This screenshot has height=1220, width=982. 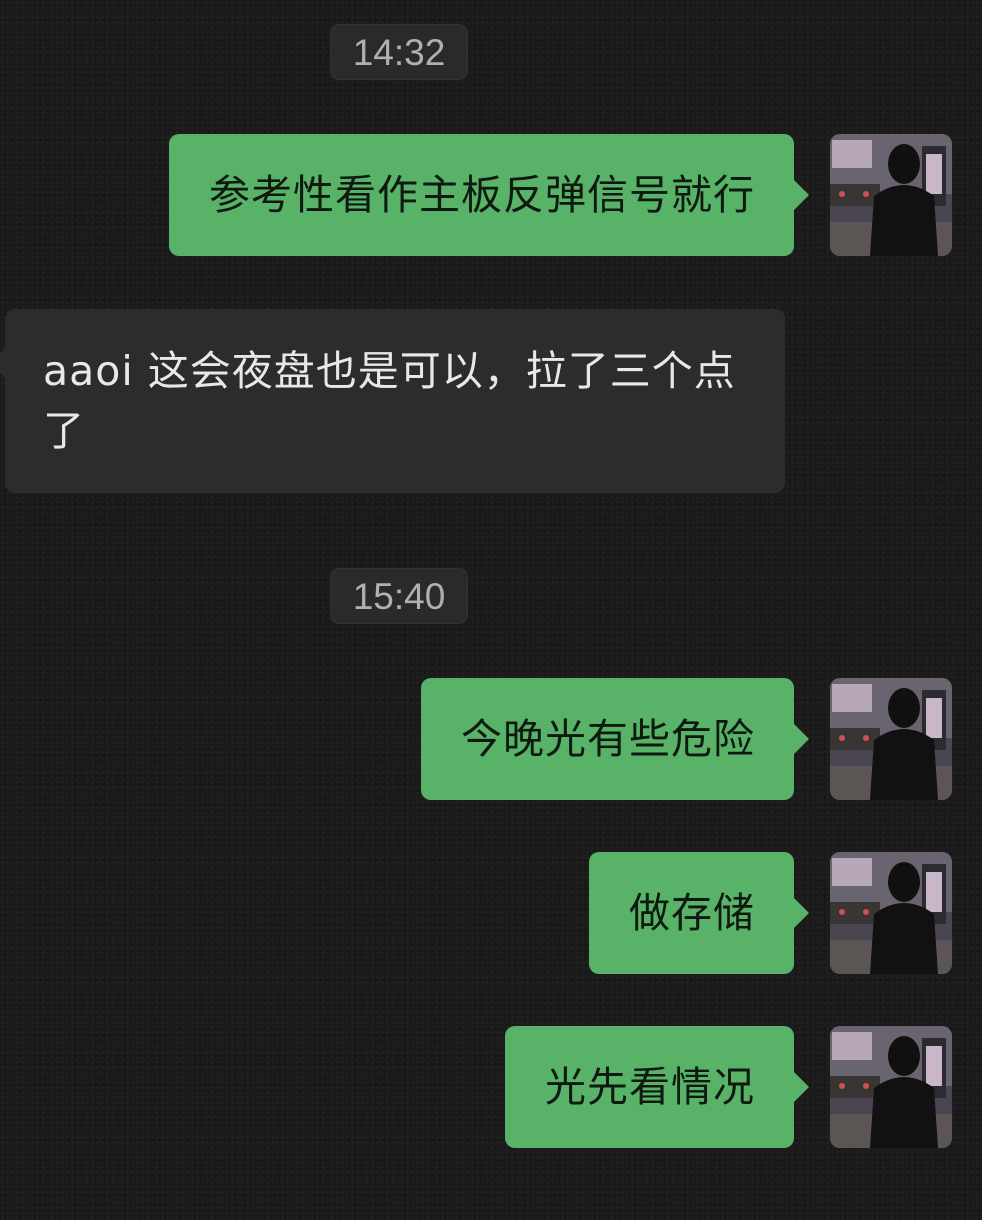 I want to click on message-text: aaoi 这会夜盘也是可以，拉了三个点了, so click(x=389, y=401).